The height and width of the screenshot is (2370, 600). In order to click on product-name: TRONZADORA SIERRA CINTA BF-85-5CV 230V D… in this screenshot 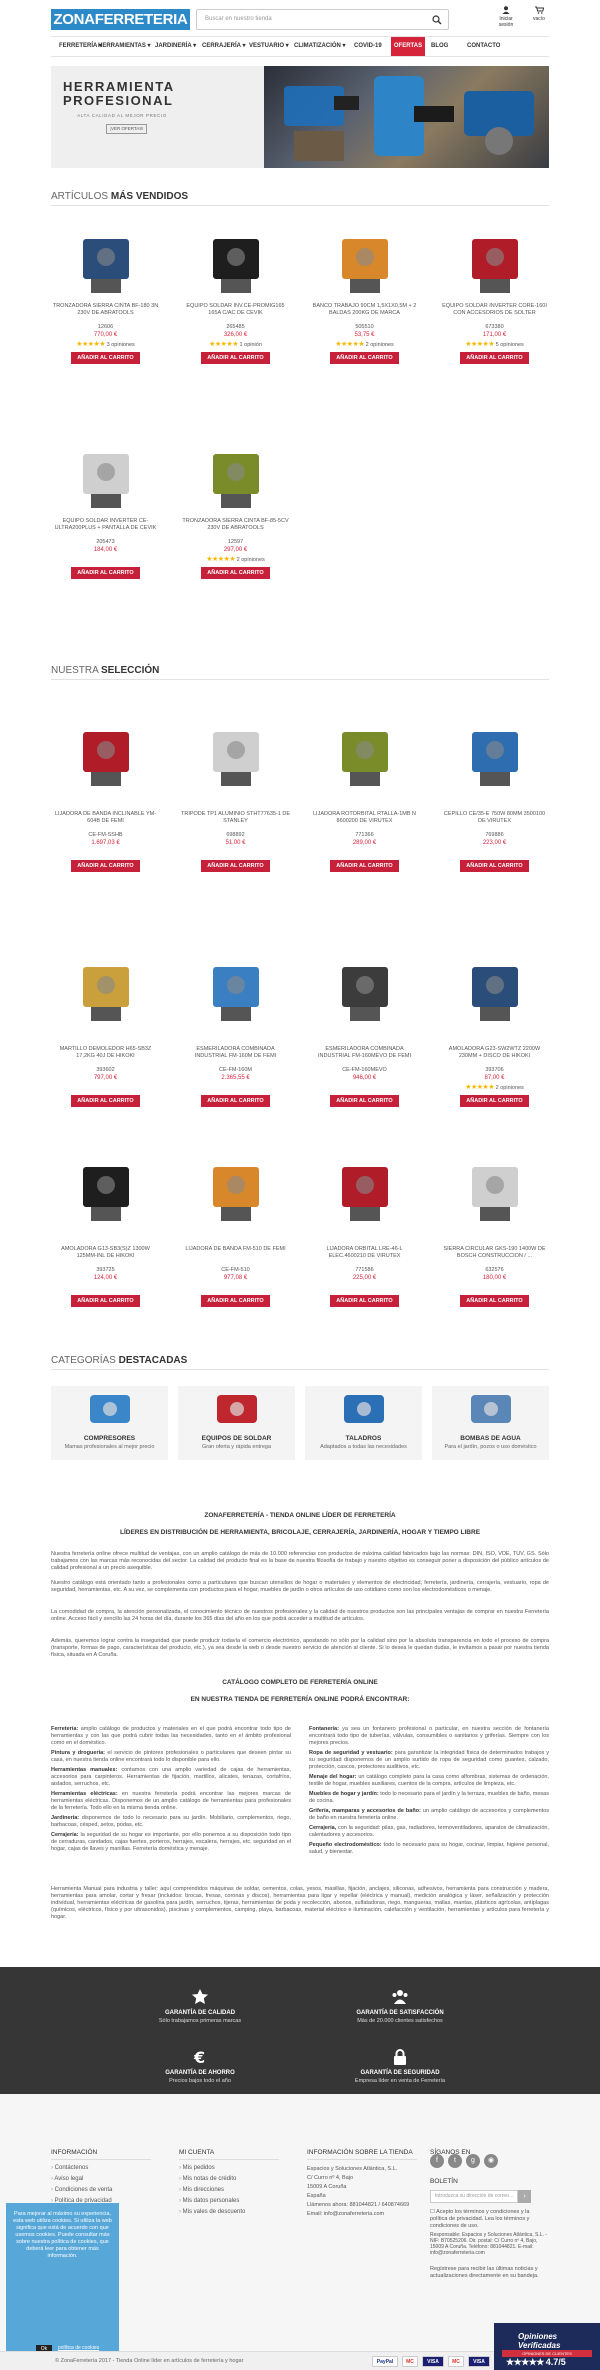, I will do `click(235, 528)`.